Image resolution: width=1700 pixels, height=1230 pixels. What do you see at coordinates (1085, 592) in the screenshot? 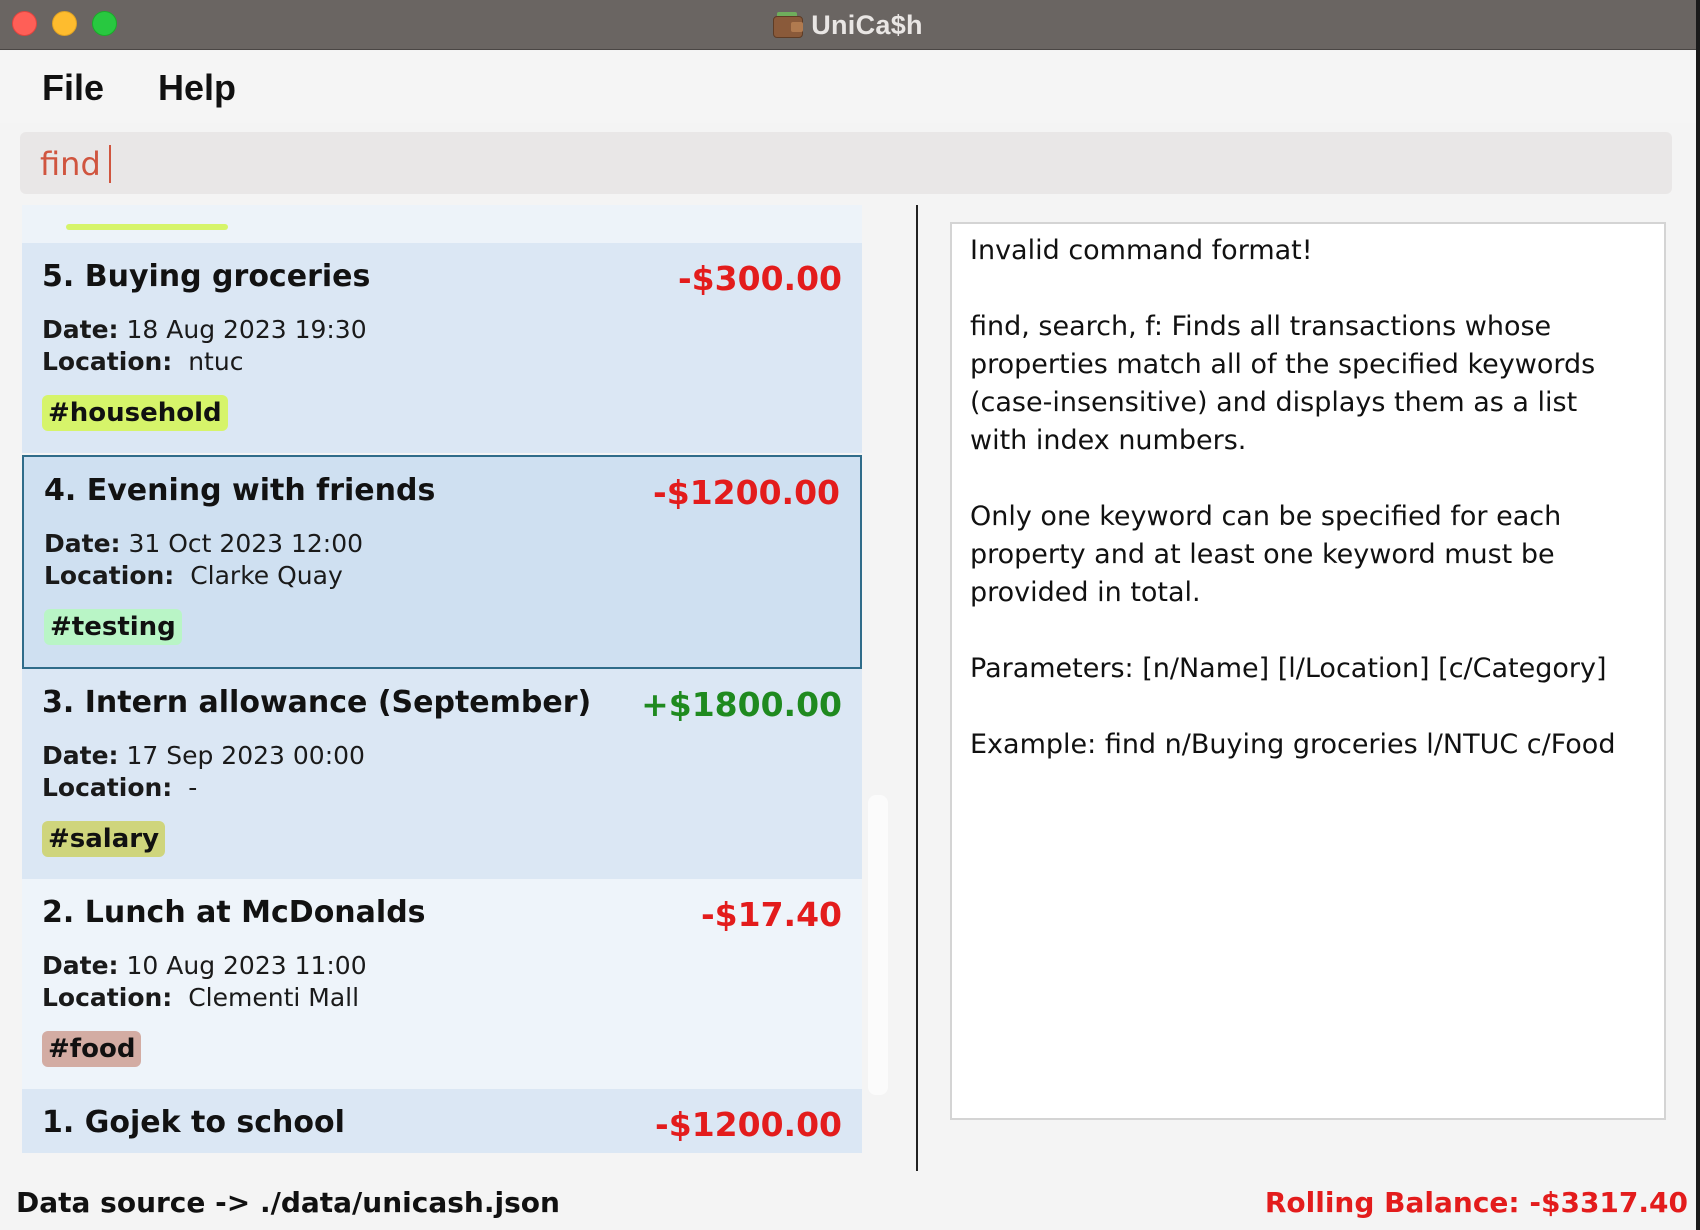
I see `result-line: provided in total.` at bounding box center [1085, 592].